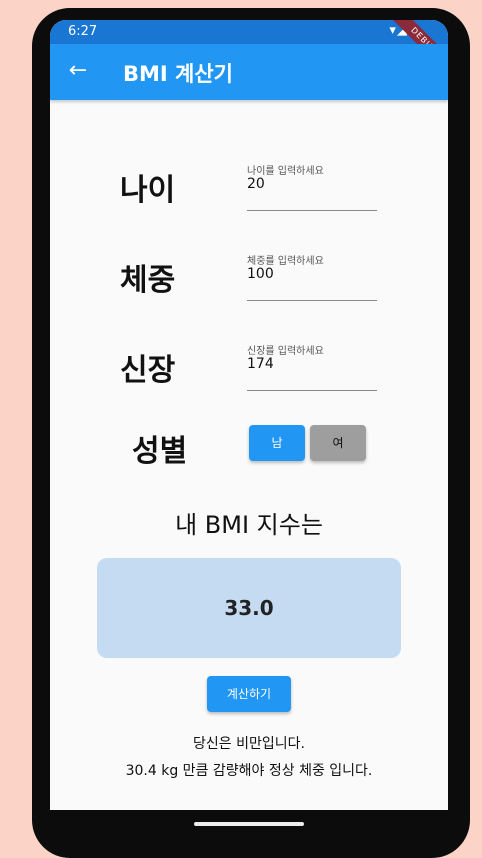  I want to click on status-bar: 6:27 ▾◢▮ DEBUG, so click(249, 51).